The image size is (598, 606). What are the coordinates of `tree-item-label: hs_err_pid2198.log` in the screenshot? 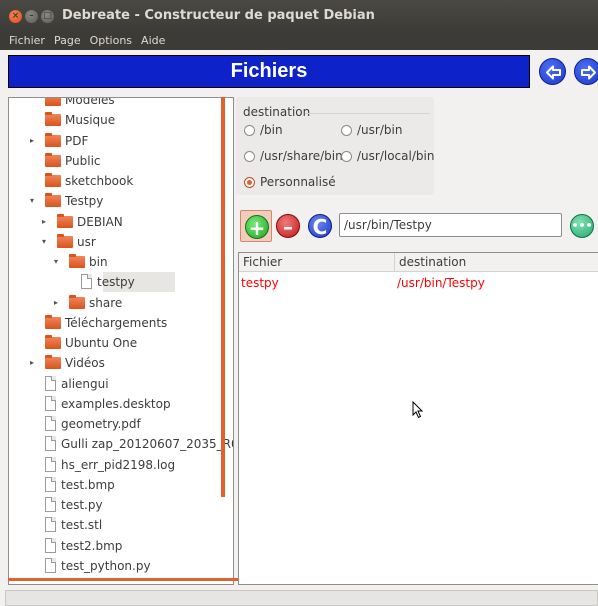 It's located at (118, 464).